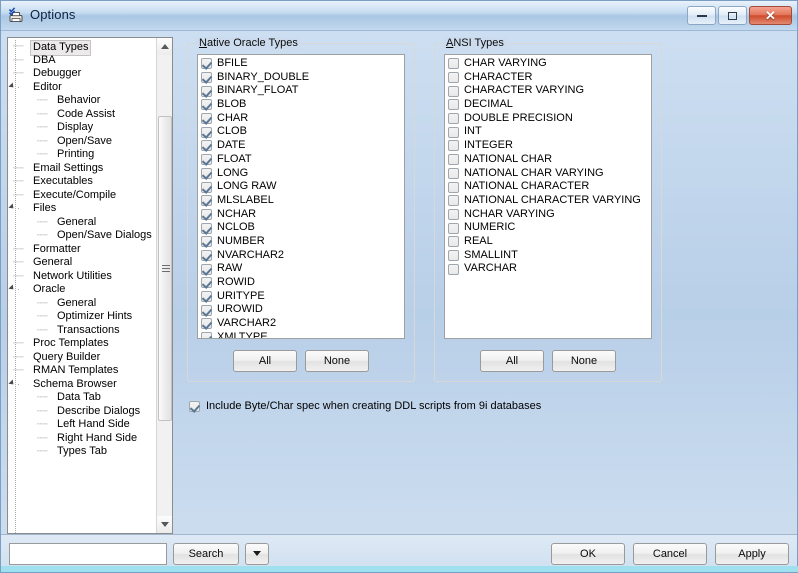  I want to click on sidebar-item-debugger: ┈┈ Debugger, so click(81, 74).